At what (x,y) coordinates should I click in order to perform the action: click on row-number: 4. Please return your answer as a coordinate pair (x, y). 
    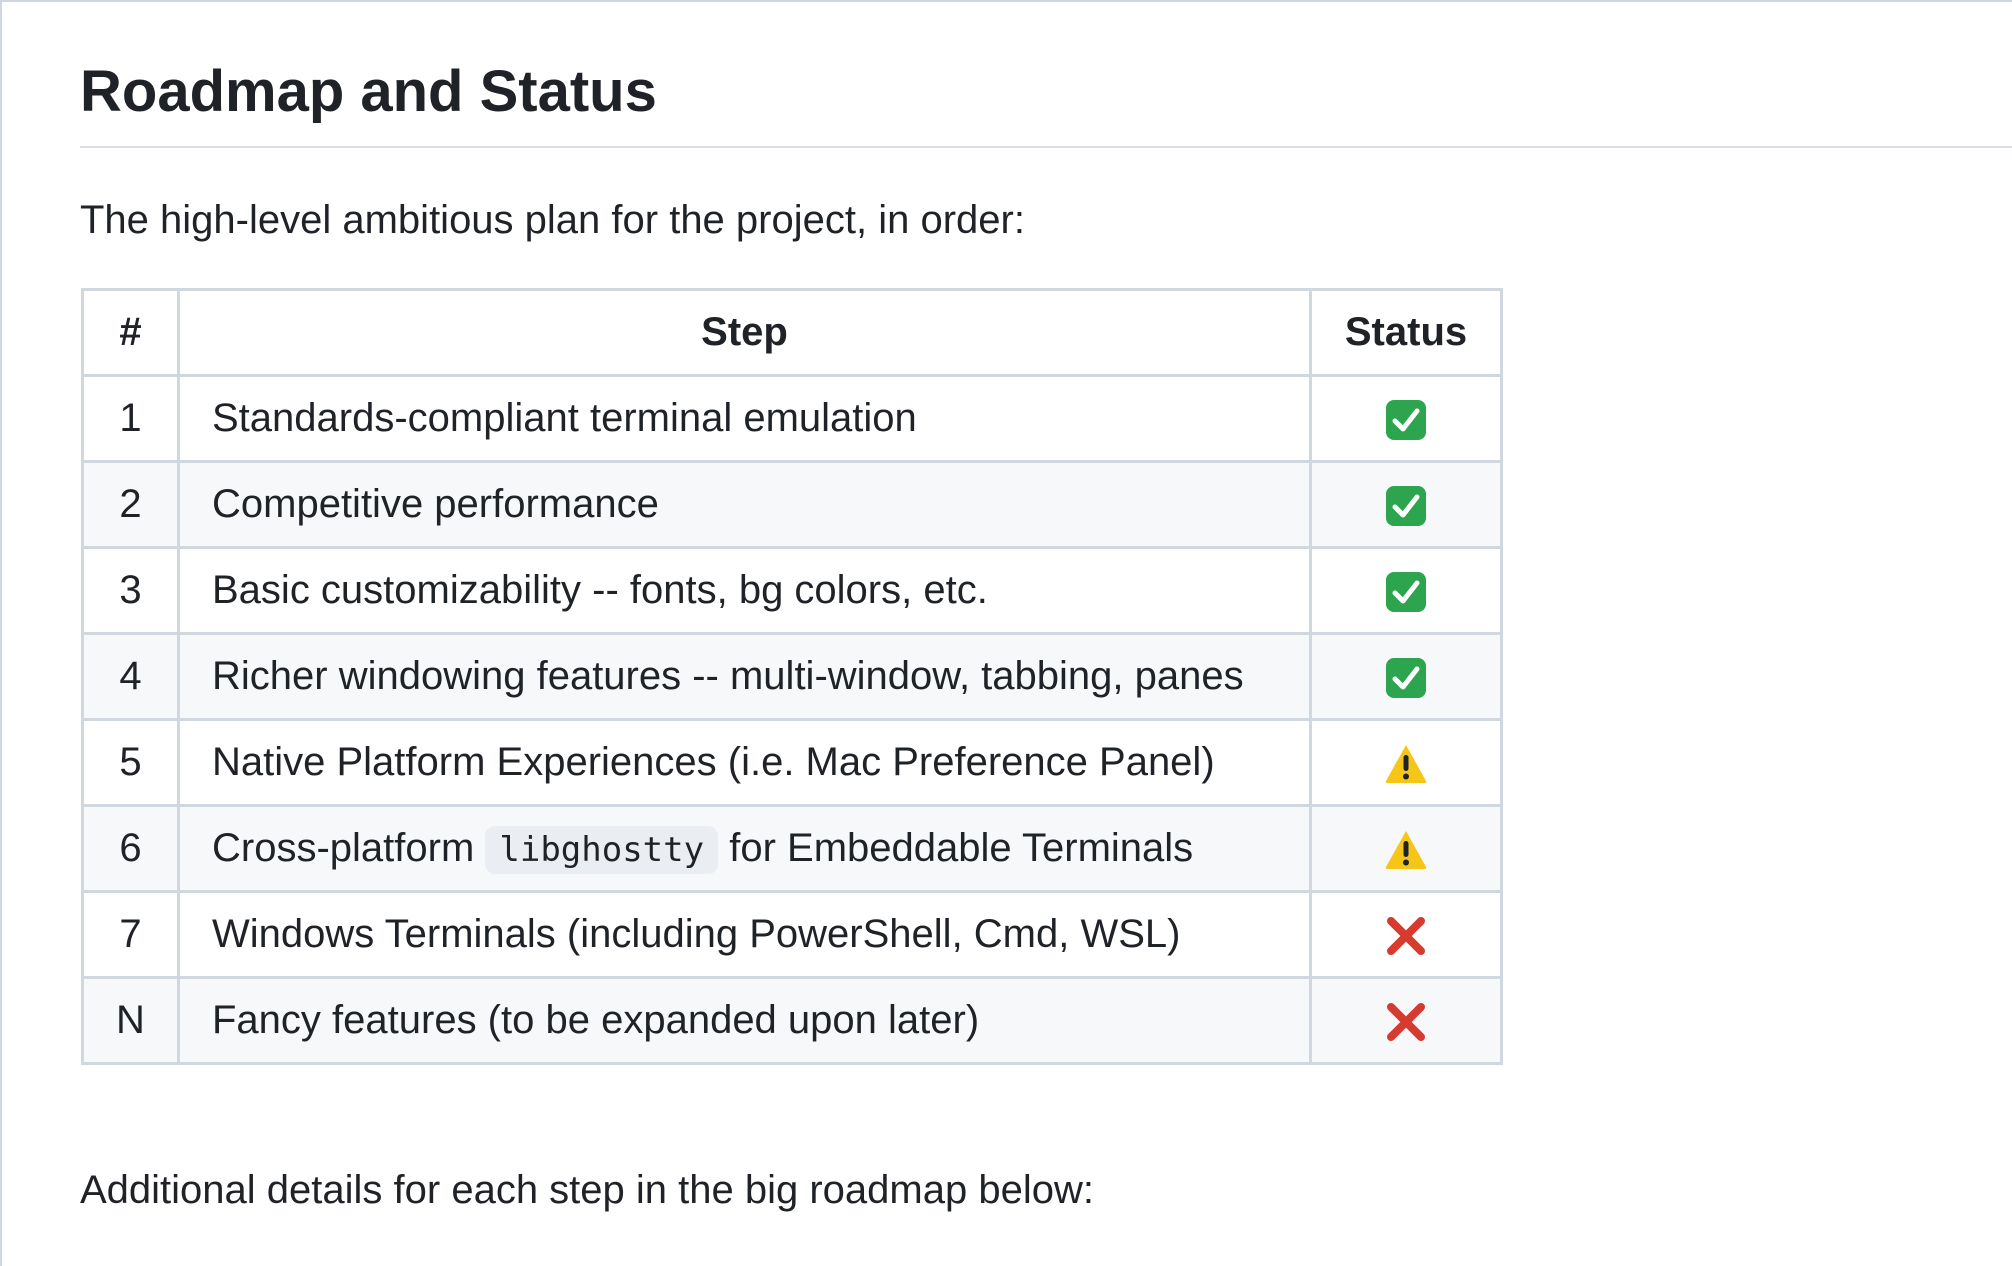
    Looking at the image, I should click on (130, 676).